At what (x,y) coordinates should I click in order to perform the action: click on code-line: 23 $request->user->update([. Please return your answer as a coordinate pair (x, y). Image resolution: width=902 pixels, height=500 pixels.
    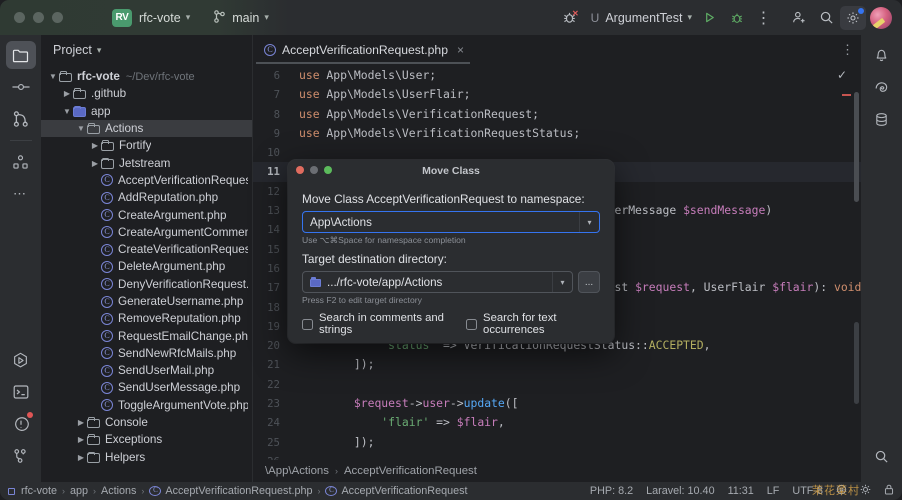
    Looking at the image, I should click on (557, 403).